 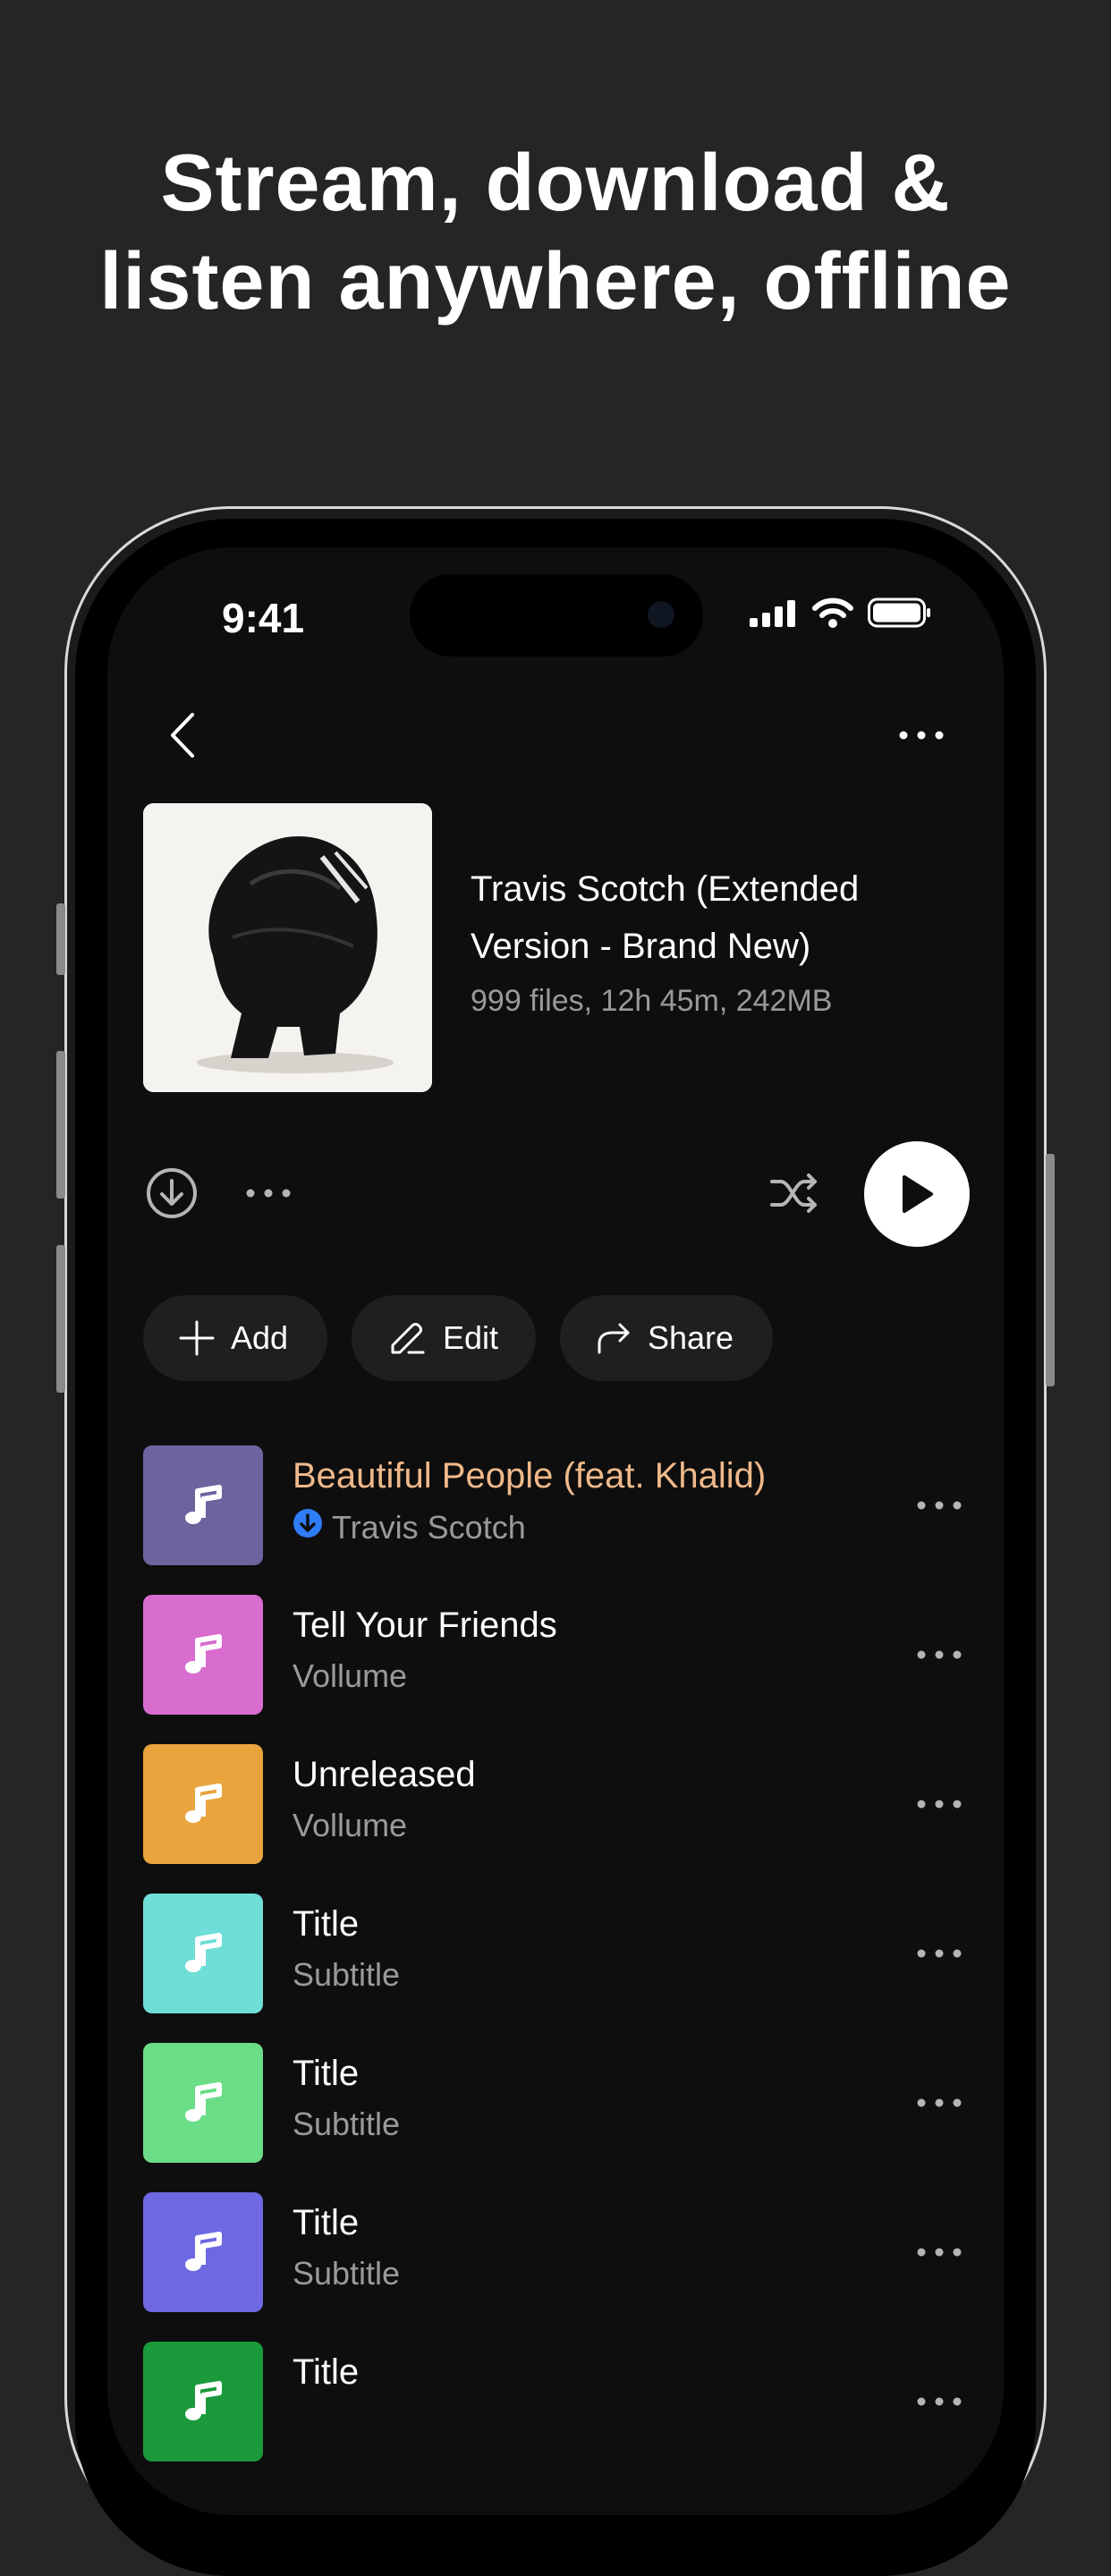 What do you see at coordinates (60, 939) in the screenshot?
I see `side-button-mute` at bounding box center [60, 939].